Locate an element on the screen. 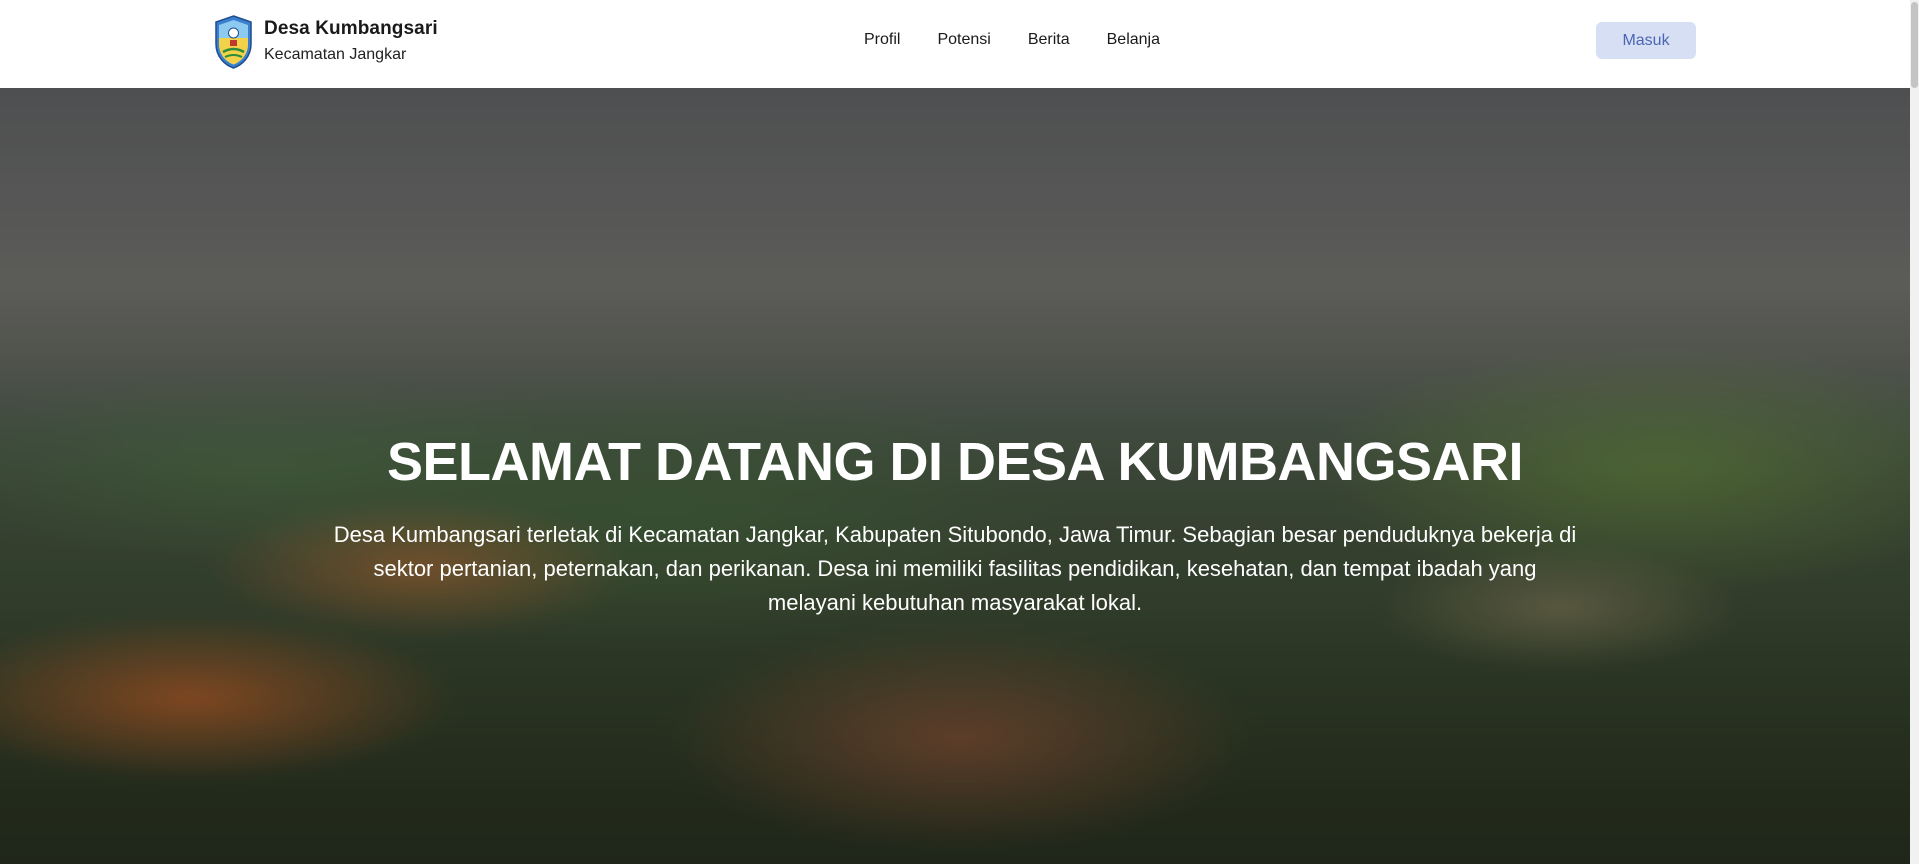 The image size is (1919, 864). login-button: Masuk is located at coordinates (1646, 40).